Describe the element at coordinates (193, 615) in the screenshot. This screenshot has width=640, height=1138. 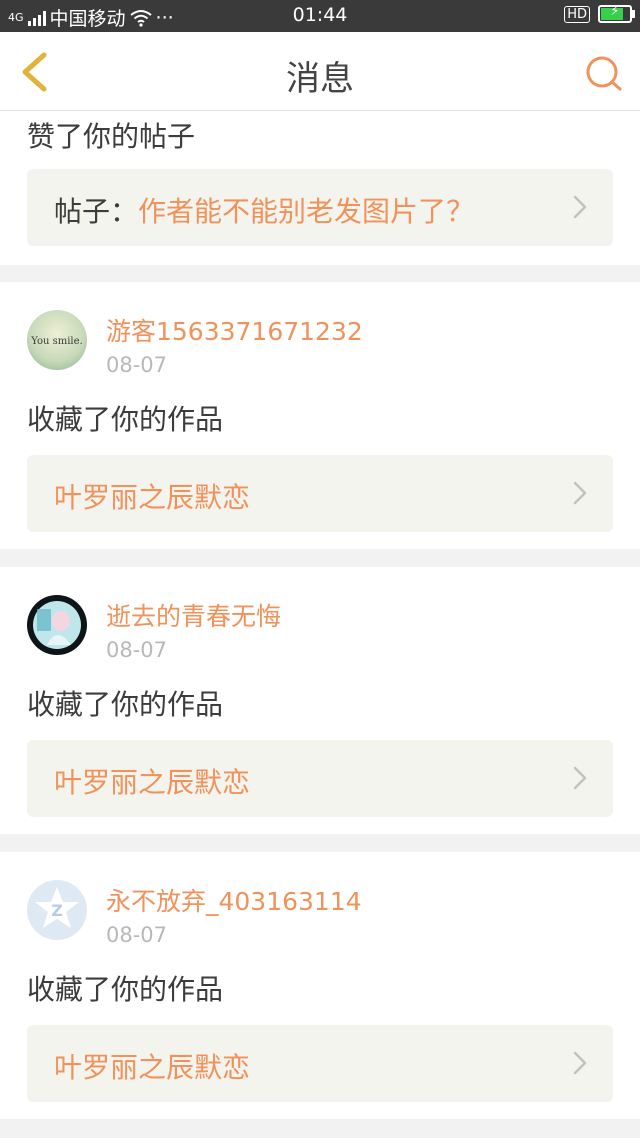
I see `username: 逝去的青春无悔` at that location.